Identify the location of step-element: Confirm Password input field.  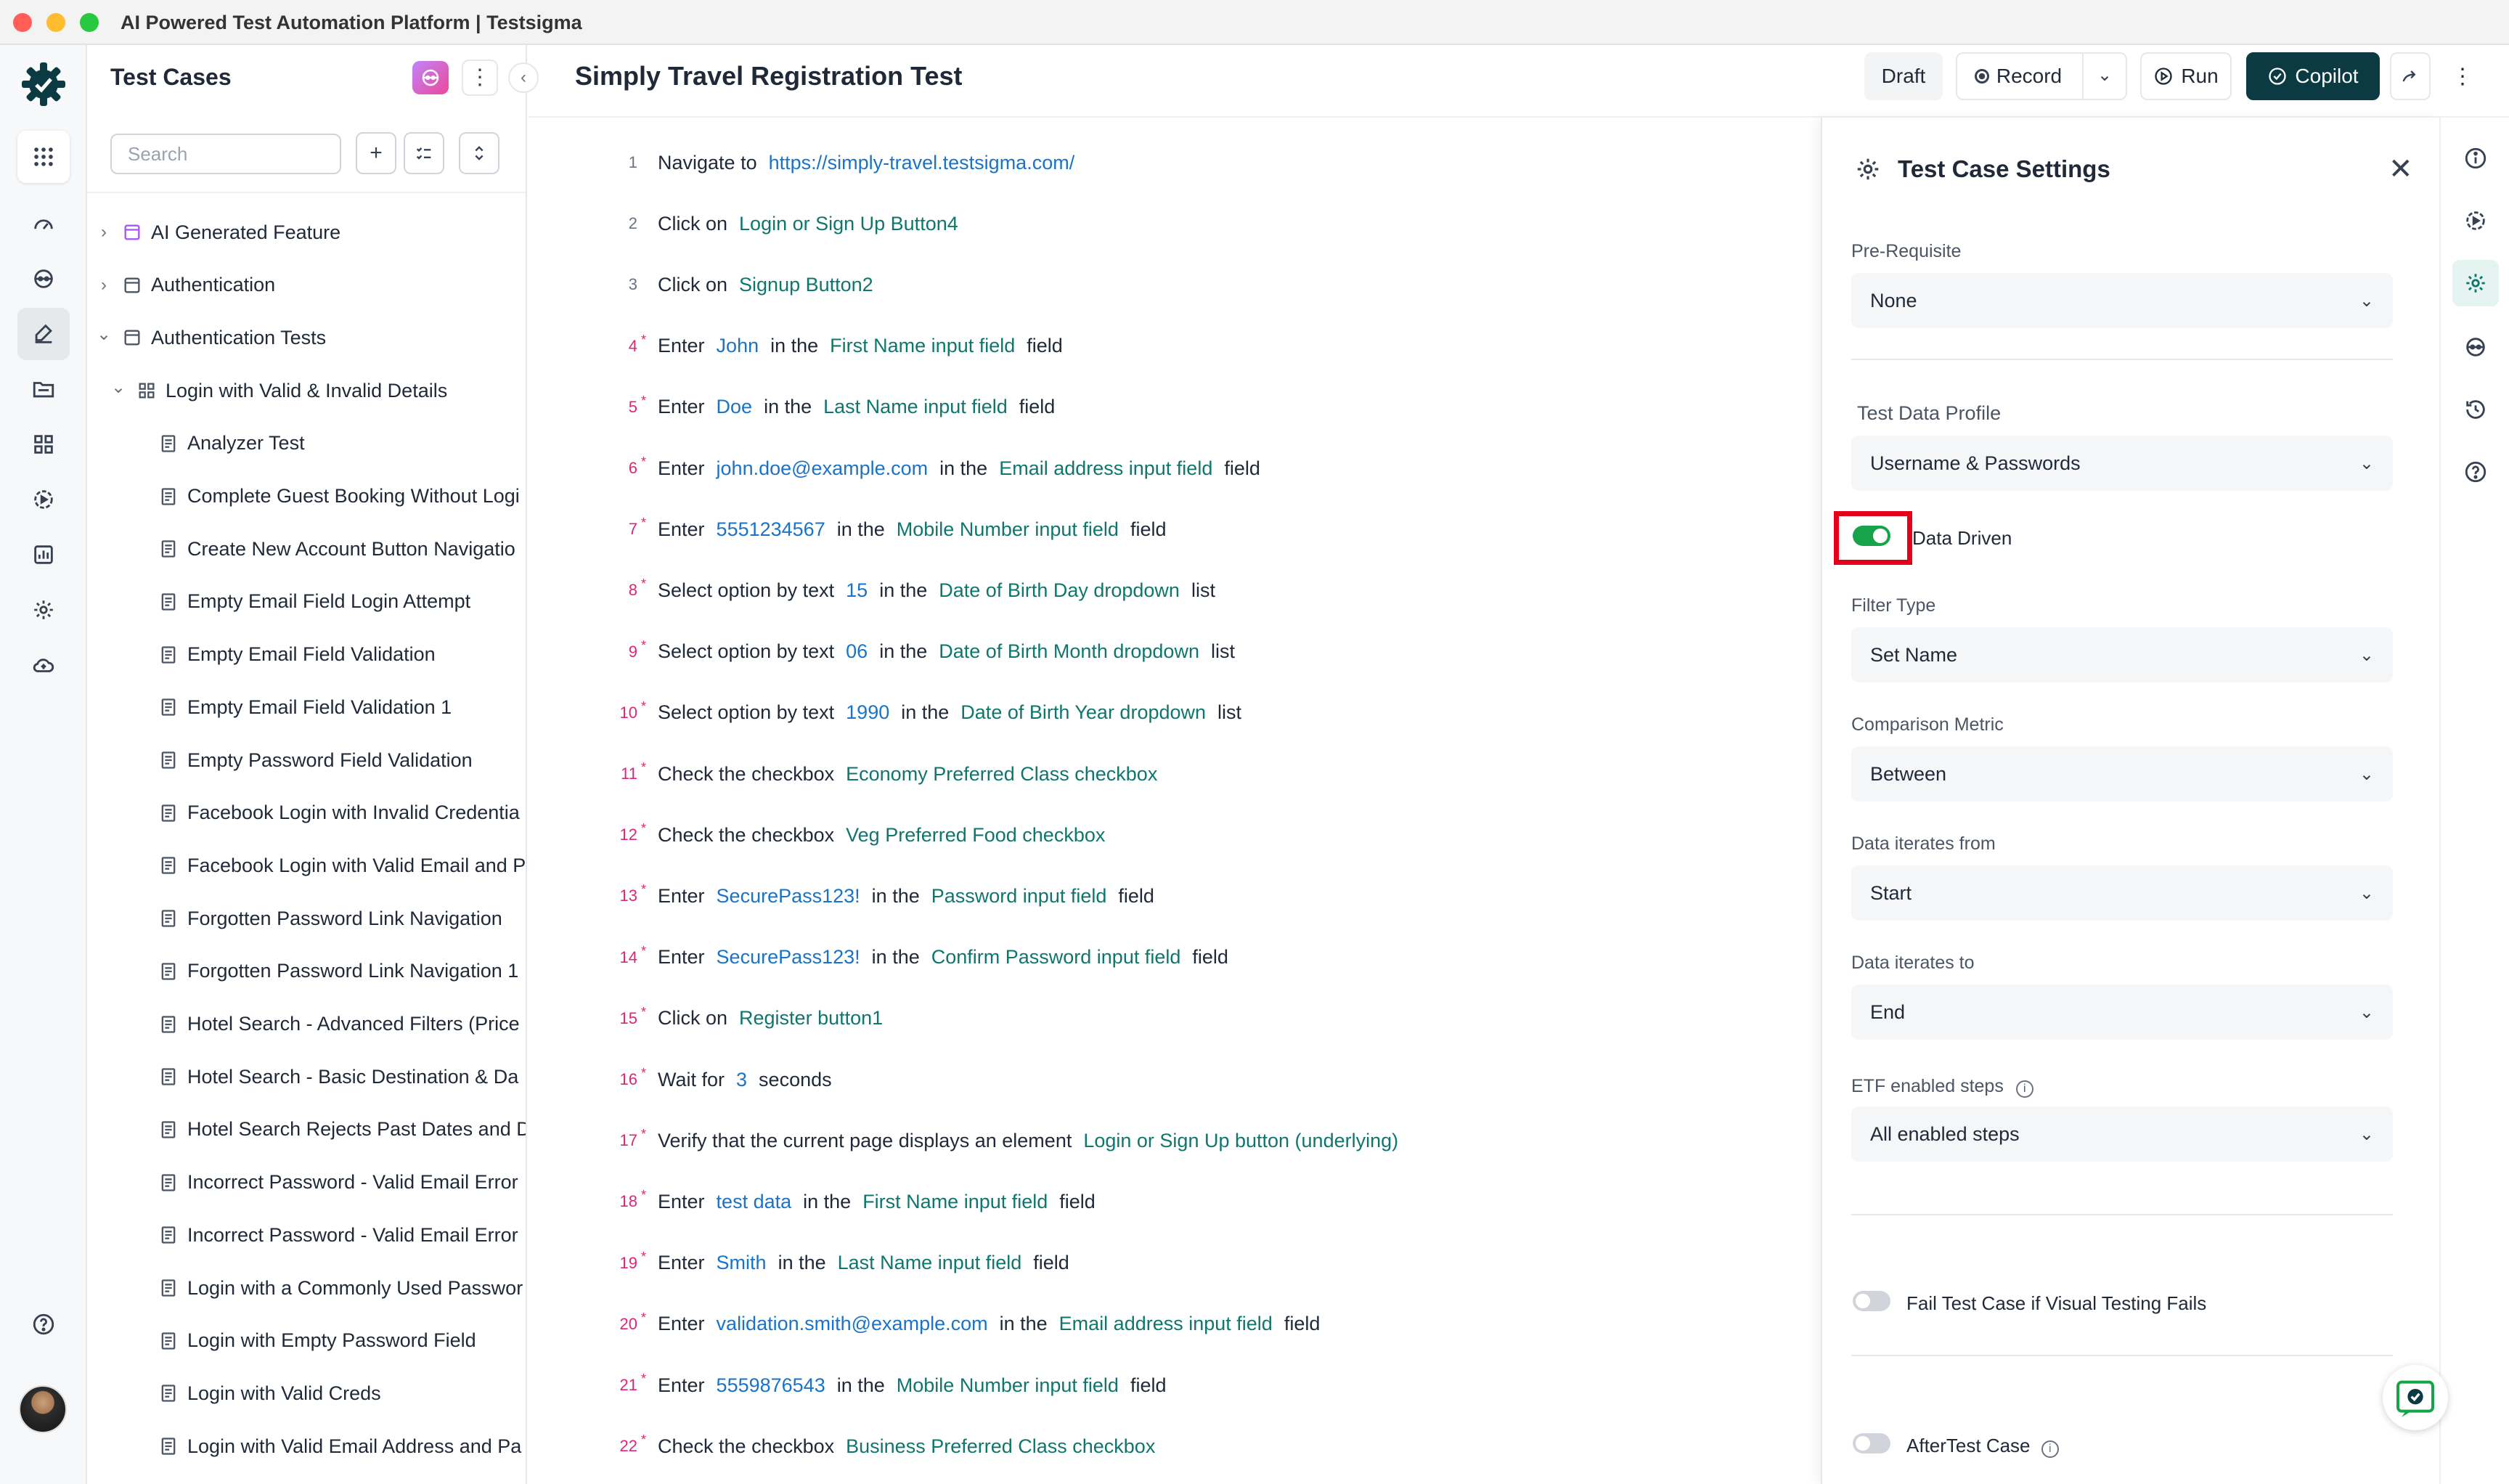
(1056, 957).